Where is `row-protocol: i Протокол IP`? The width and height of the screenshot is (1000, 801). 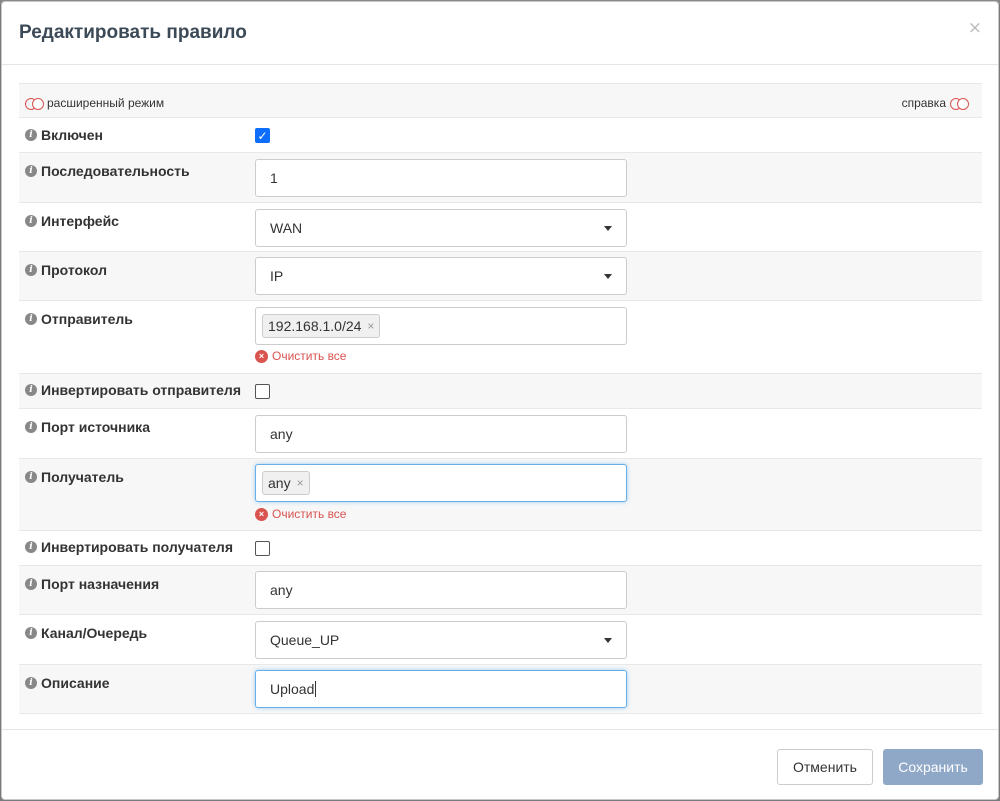 row-protocol: i Протокол IP is located at coordinates (500, 276).